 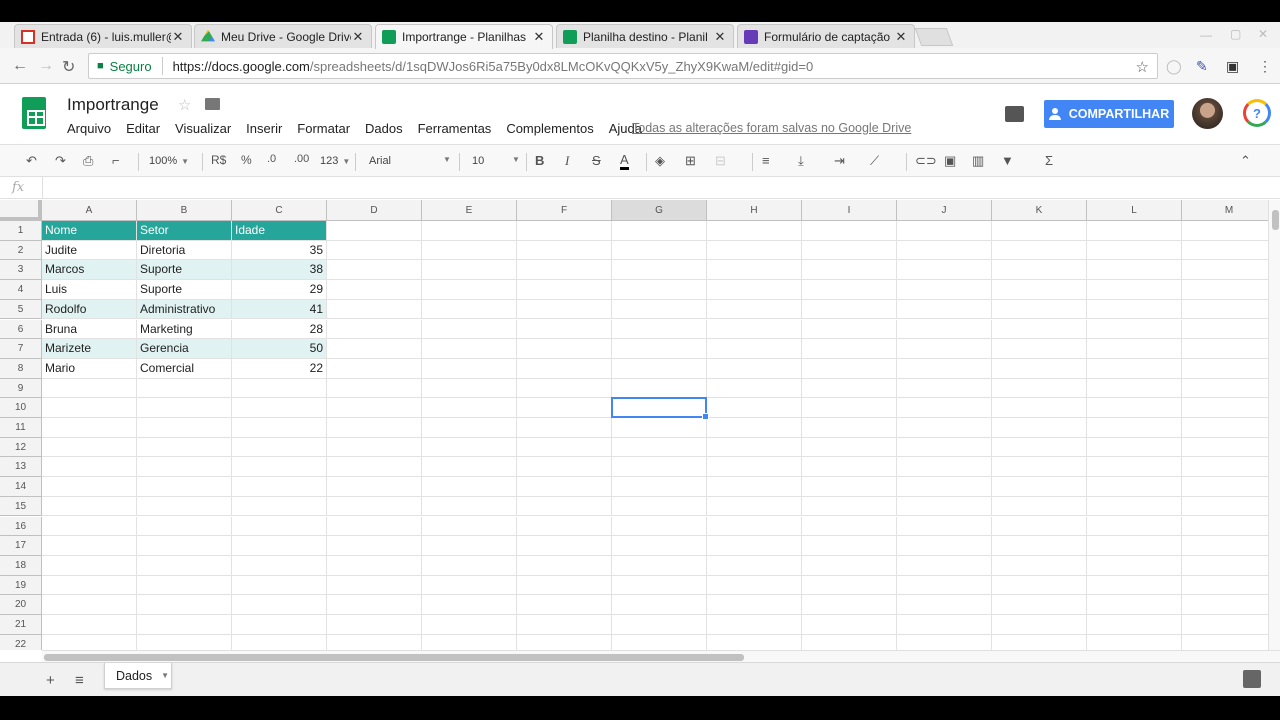 What do you see at coordinates (1257, 113) in the screenshot?
I see `help-icon: ?` at bounding box center [1257, 113].